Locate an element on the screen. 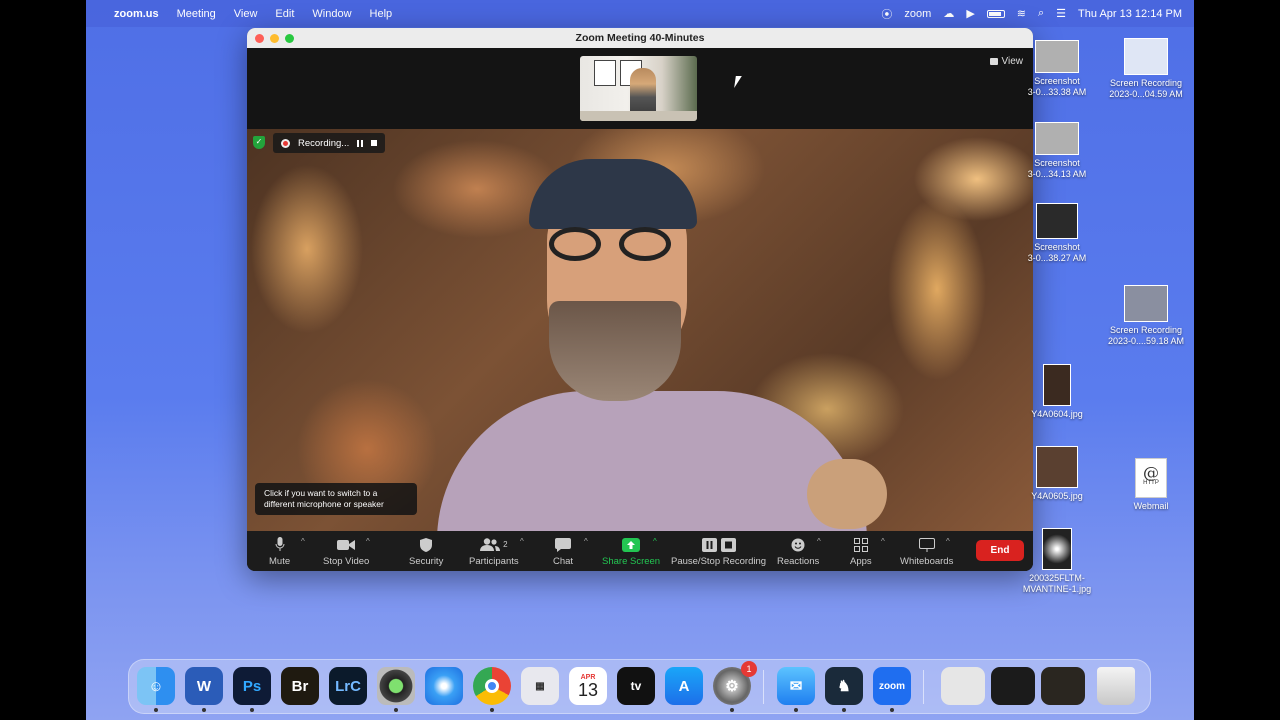  zoom-menu-label: zoom is located at coordinates (917, 14).